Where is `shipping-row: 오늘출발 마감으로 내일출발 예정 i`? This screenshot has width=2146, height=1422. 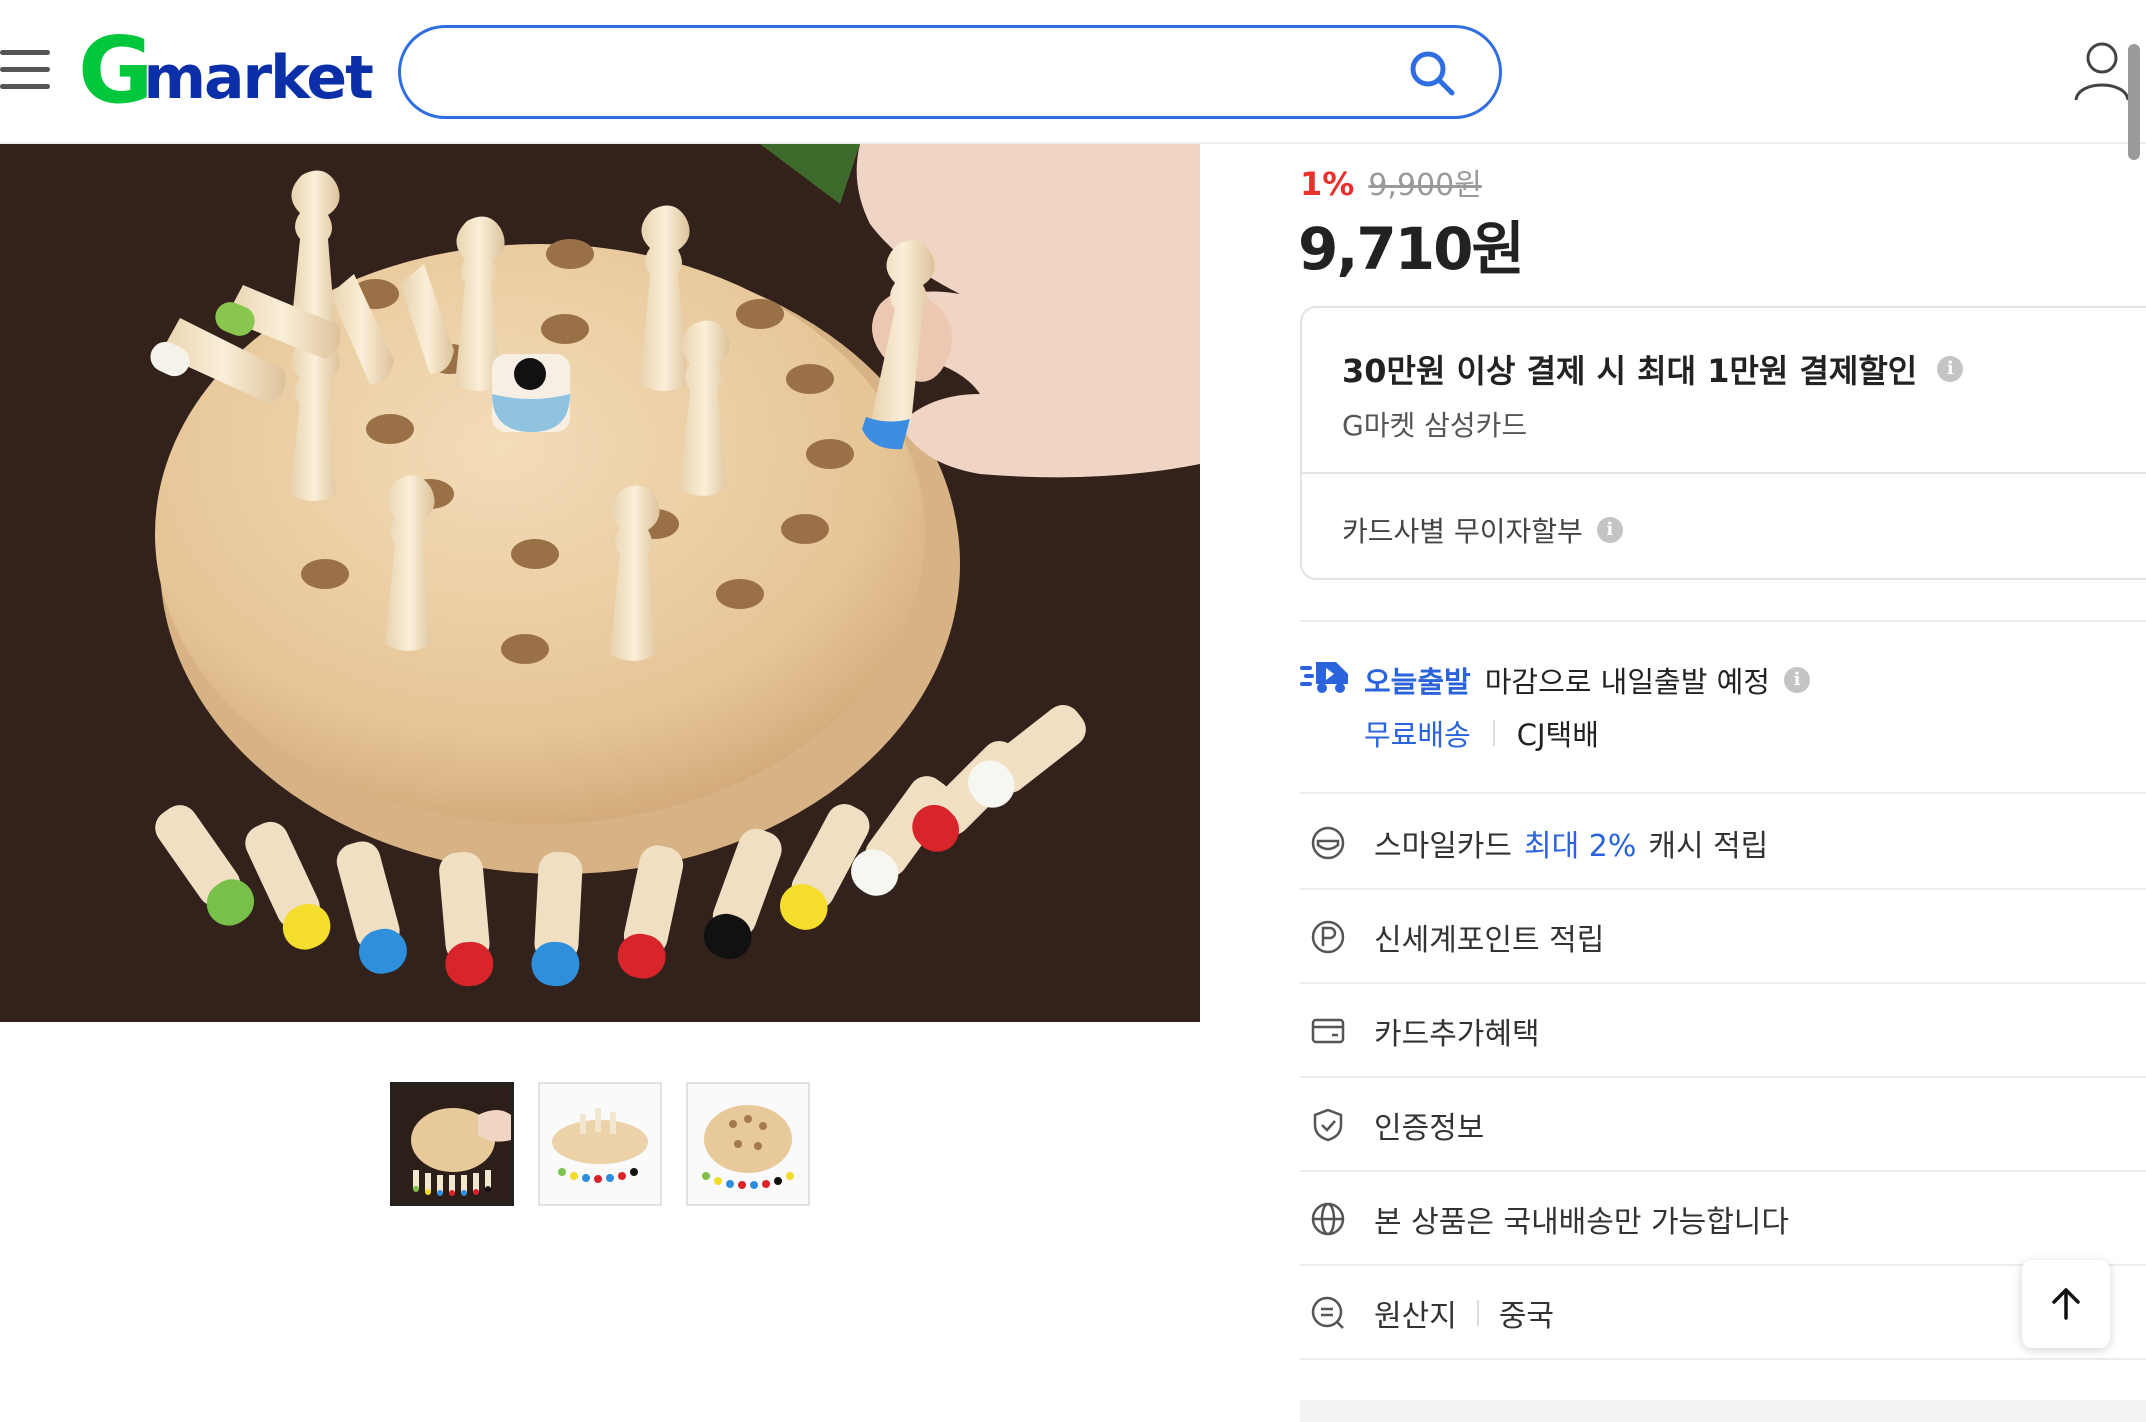
shipping-row: 오늘출발 마감으로 내일출발 예정 i is located at coordinates (1555, 679).